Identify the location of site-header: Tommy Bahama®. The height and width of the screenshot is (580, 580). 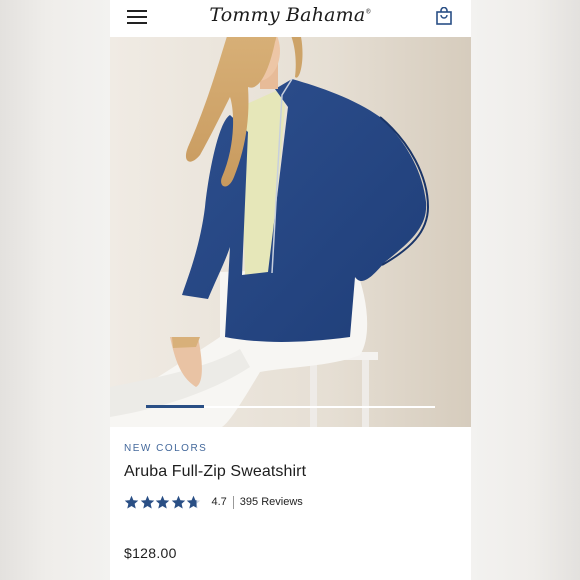
(290, 18).